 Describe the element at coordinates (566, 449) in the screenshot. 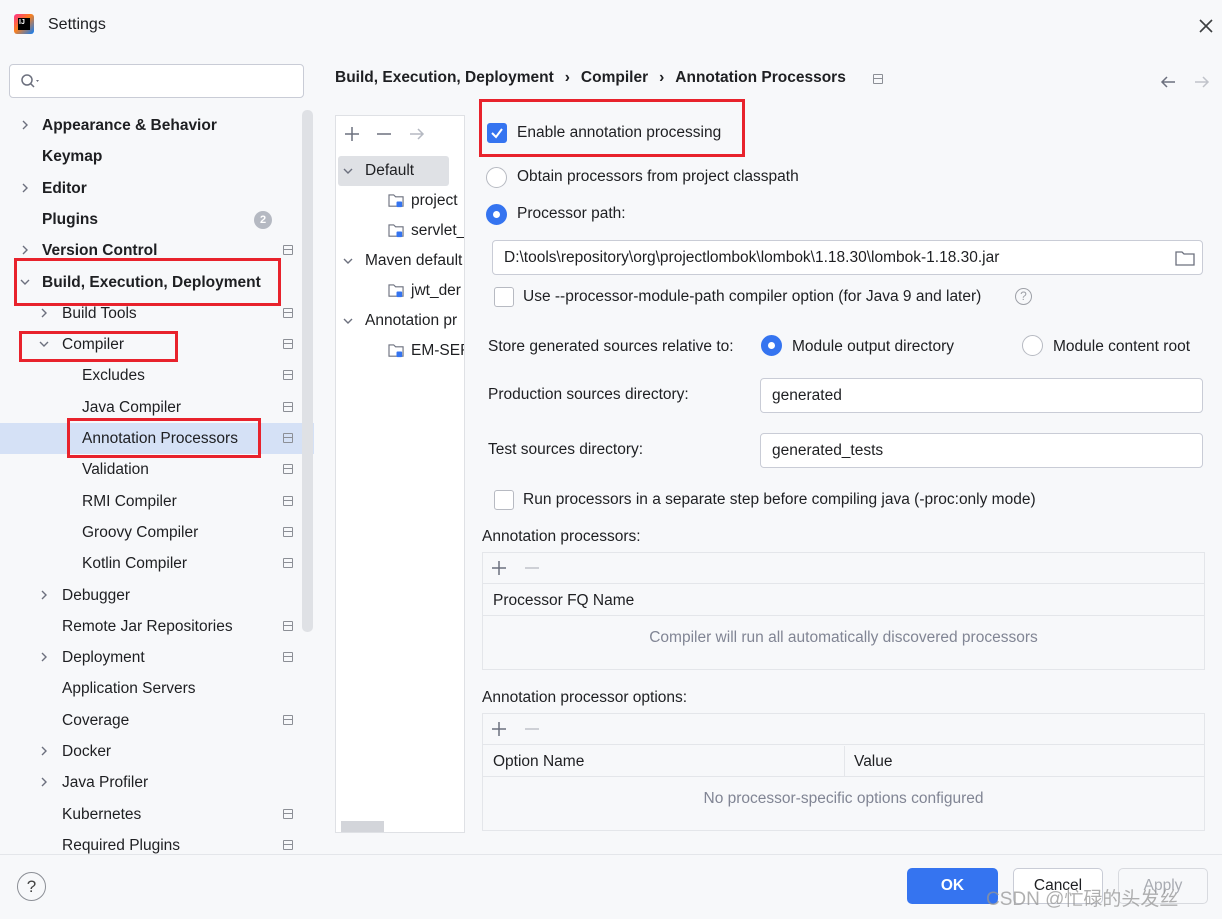

I see `test-sources-label: Test sources directory:` at that location.